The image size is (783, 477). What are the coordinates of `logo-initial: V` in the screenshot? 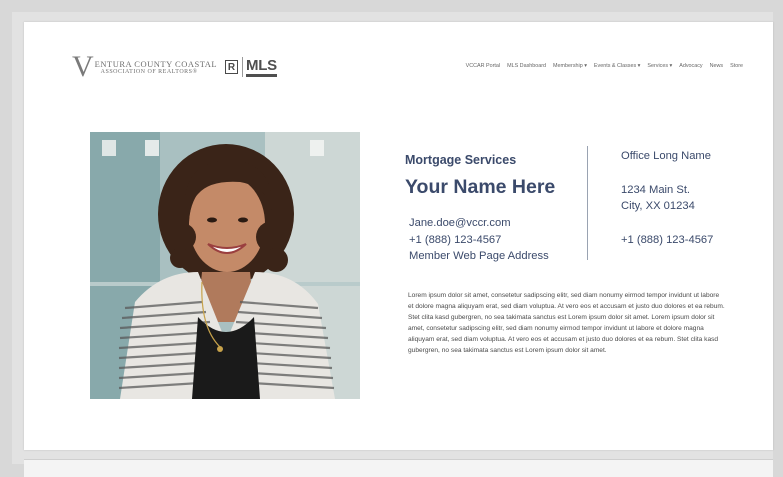 It's located at (83, 66).